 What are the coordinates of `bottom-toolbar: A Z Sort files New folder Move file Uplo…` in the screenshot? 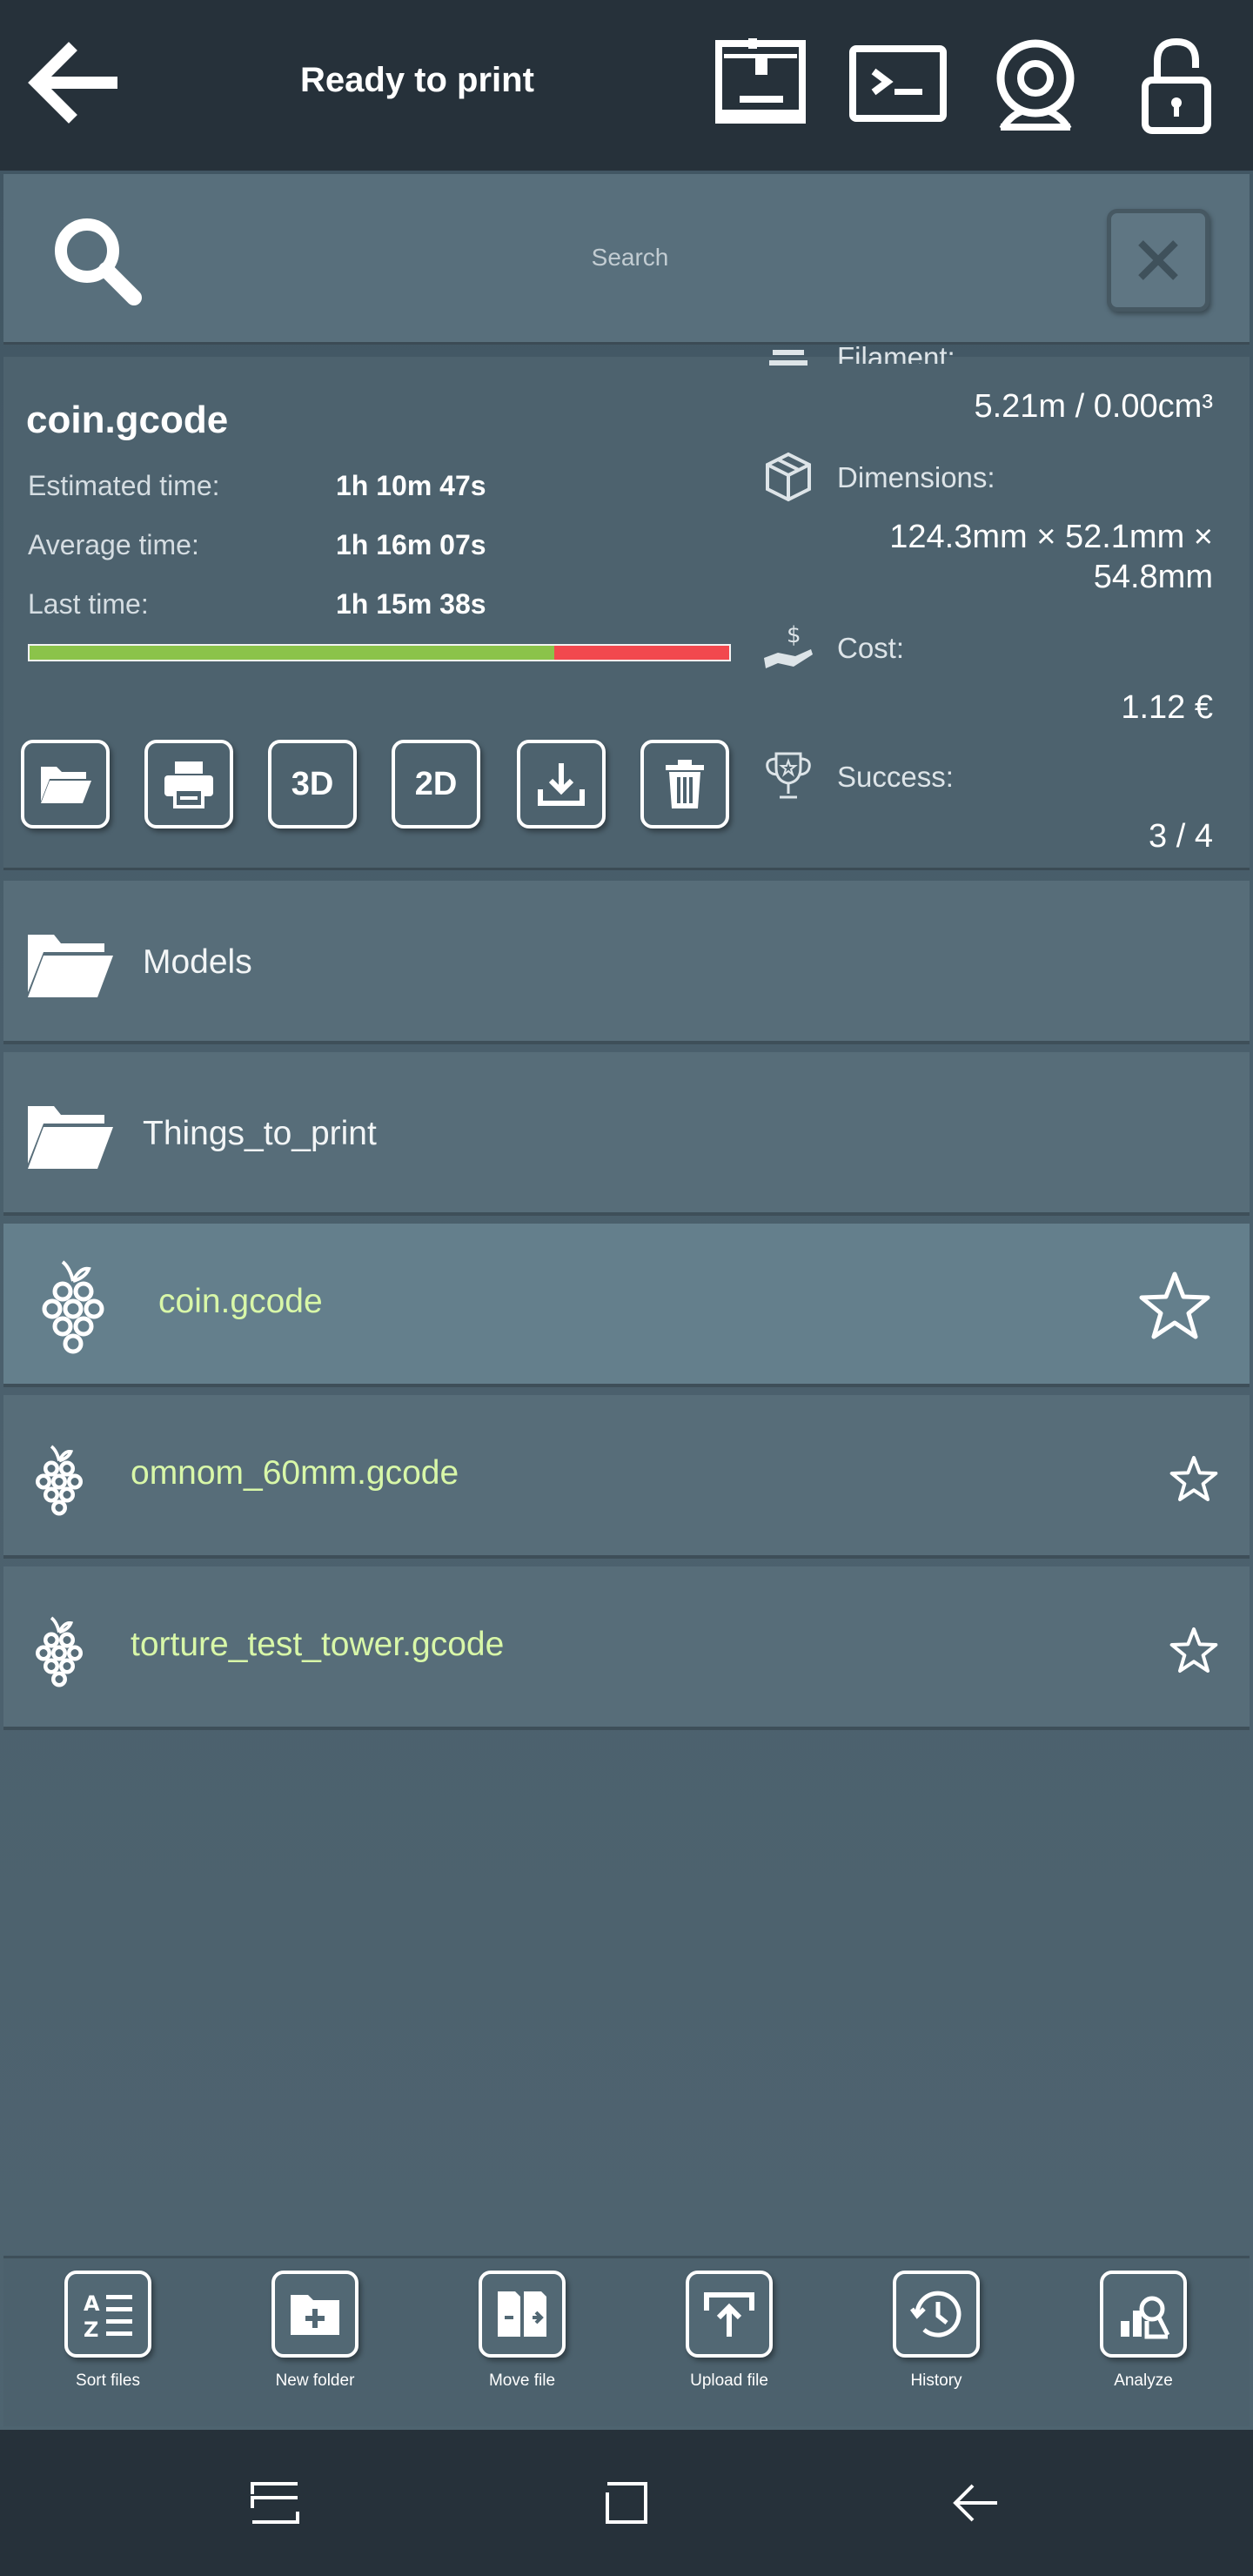 It's located at (626, 2341).